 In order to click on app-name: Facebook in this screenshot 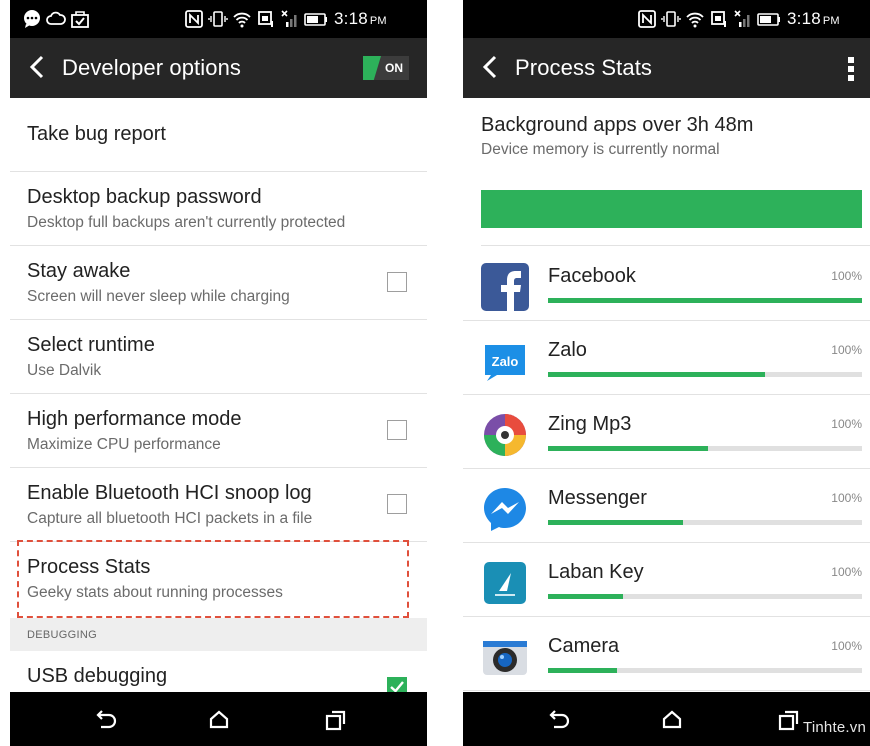, I will do `click(592, 276)`.